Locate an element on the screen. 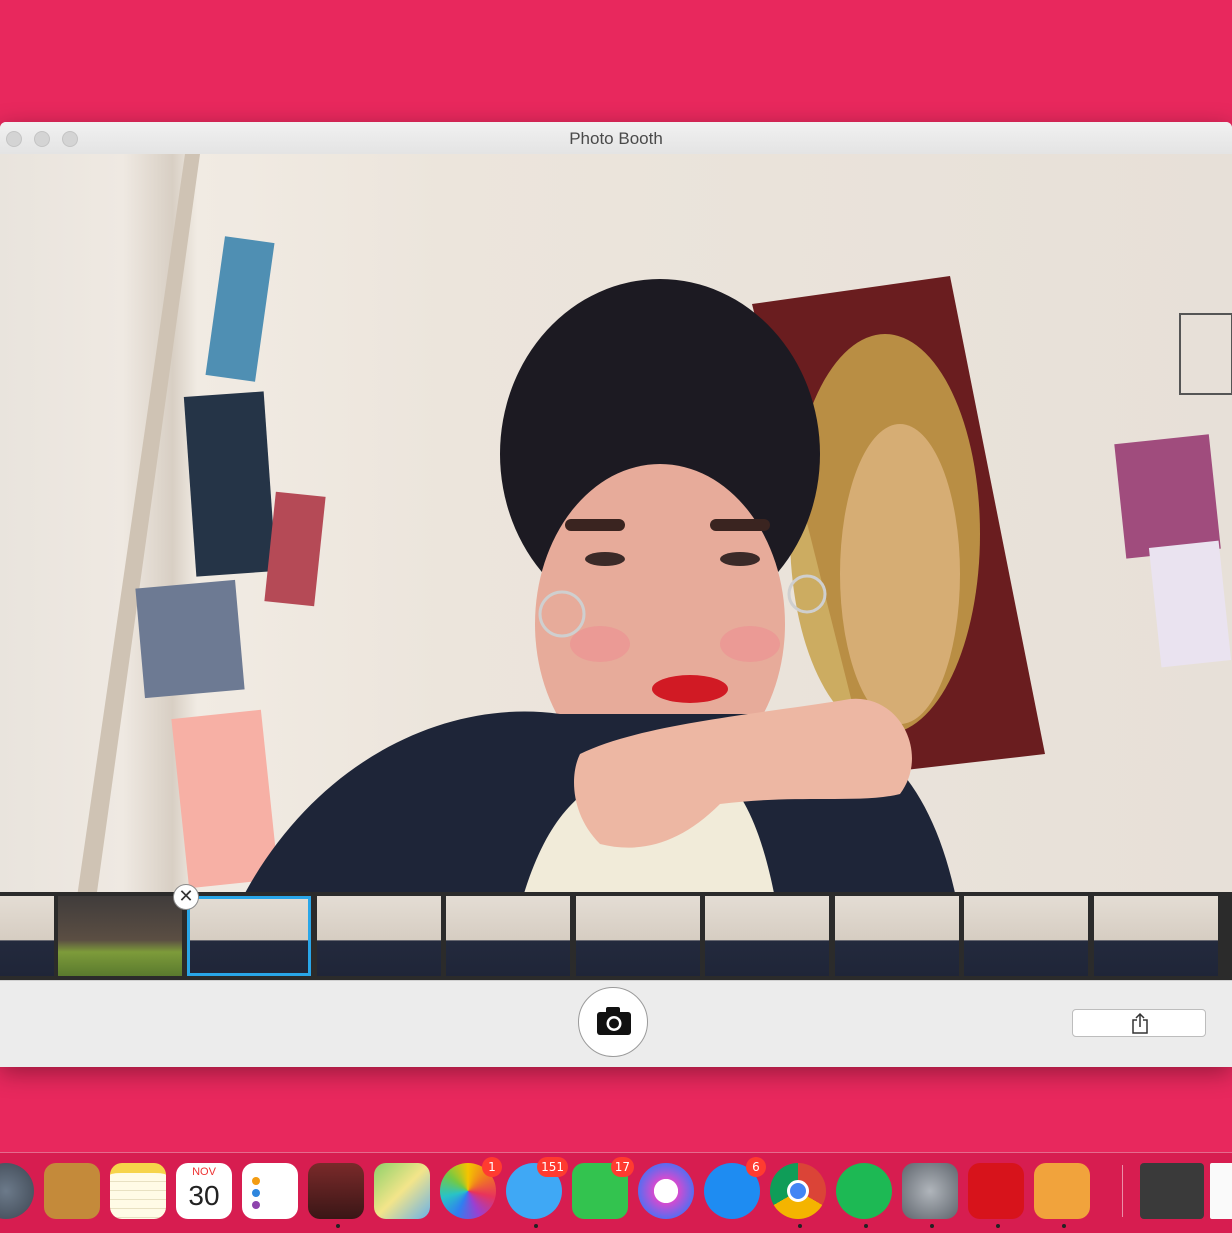 The width and height of the screenshot is (1232, 1233). camera-icon is located at coordinates (614, 1021).